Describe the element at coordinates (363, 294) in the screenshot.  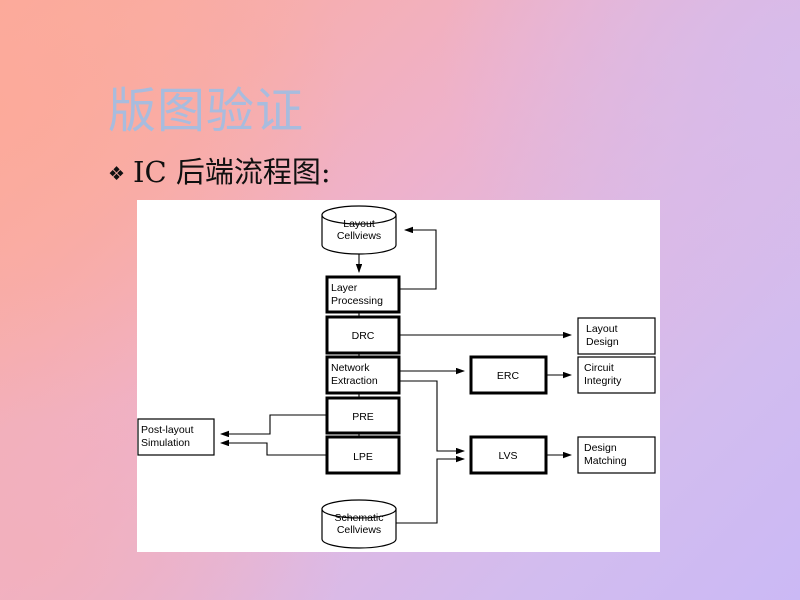
I see `node-layer-processing: Layer Processing` at that location.